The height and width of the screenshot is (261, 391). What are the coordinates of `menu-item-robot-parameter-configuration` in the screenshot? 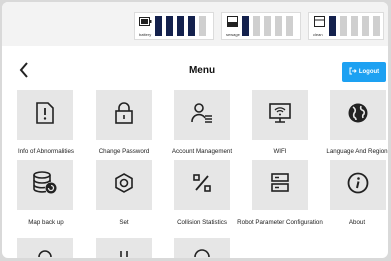 It's located at (280, 185).